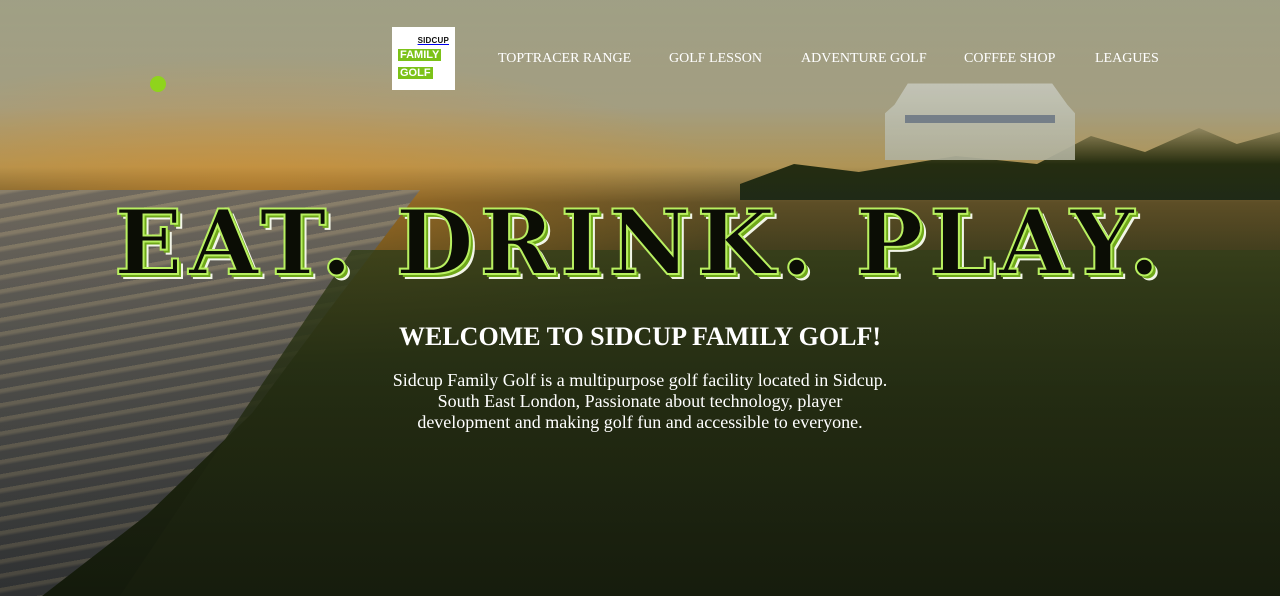 This screenshot has height=596, width=1280. Describe the element at coordinates (433, 40) in the screenshot. I see `logo-line-sidcup: SIDCUP` at that location.